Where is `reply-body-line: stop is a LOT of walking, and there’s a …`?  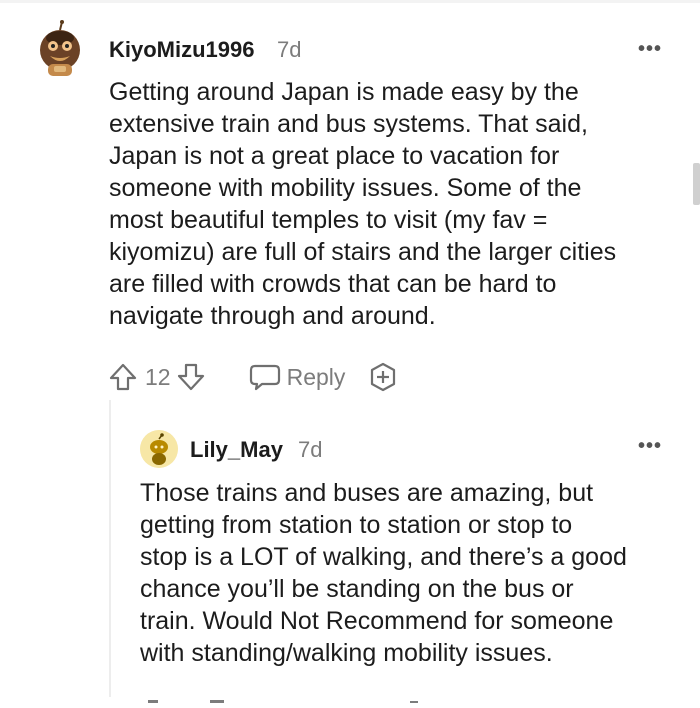
reply-body-line: stop is a LOT of walking, and there’s a … is located at coordinates (383, 557).